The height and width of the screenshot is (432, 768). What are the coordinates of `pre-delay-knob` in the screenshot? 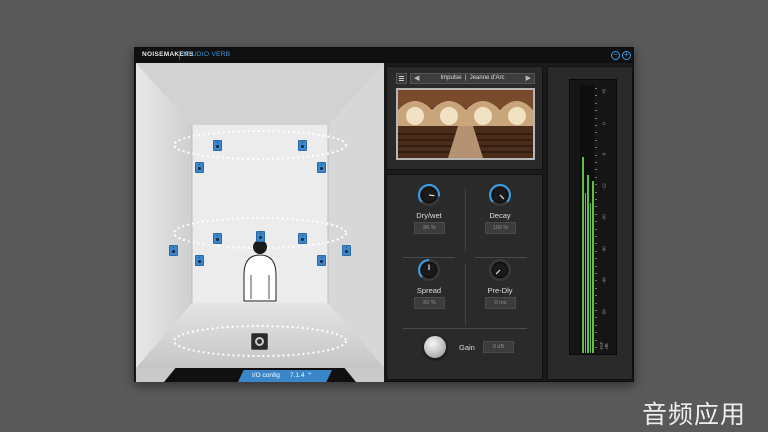 It's located at (500, 270).